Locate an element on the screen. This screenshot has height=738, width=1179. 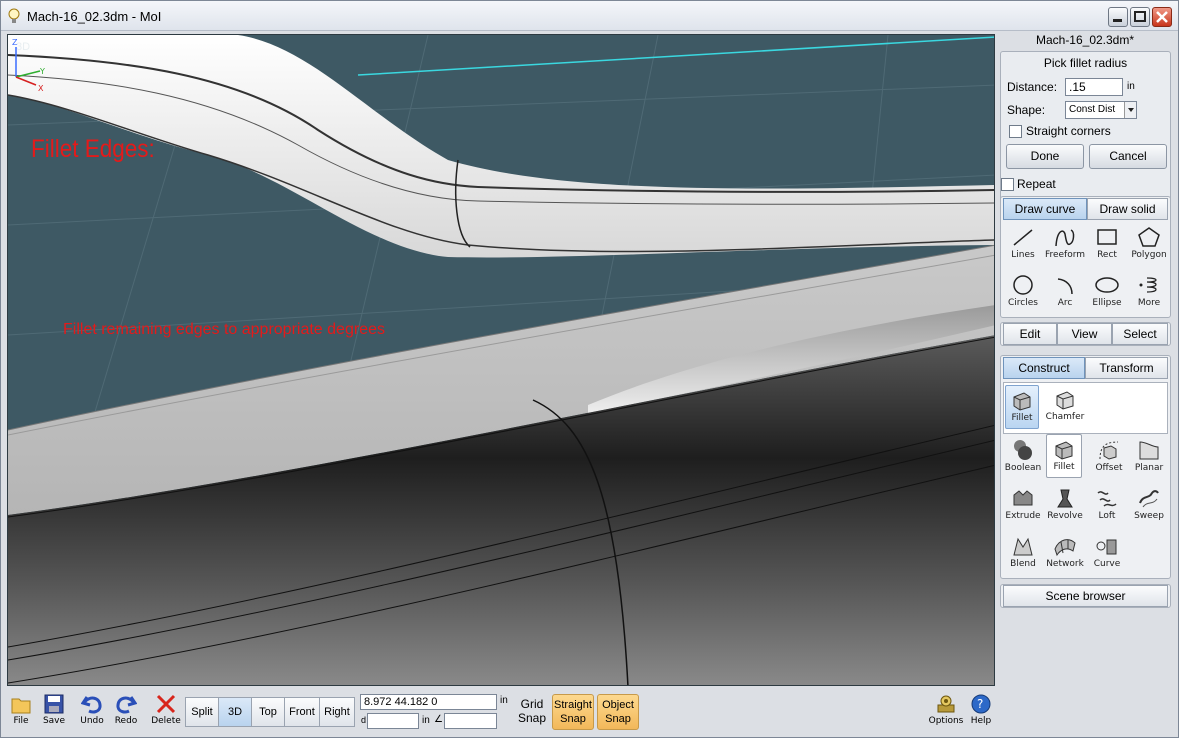
file-button: File is located at coordinates (21, 709).